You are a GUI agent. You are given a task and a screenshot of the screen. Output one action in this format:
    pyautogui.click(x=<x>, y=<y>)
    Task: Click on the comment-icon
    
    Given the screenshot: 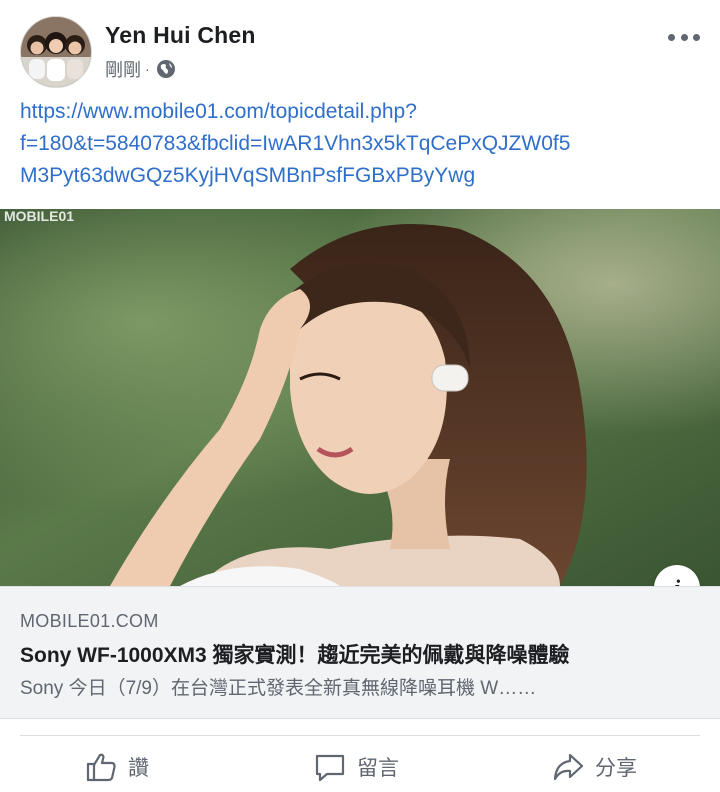 What is the action you would take?
    pyautogui.click(x=330, y=768)
    